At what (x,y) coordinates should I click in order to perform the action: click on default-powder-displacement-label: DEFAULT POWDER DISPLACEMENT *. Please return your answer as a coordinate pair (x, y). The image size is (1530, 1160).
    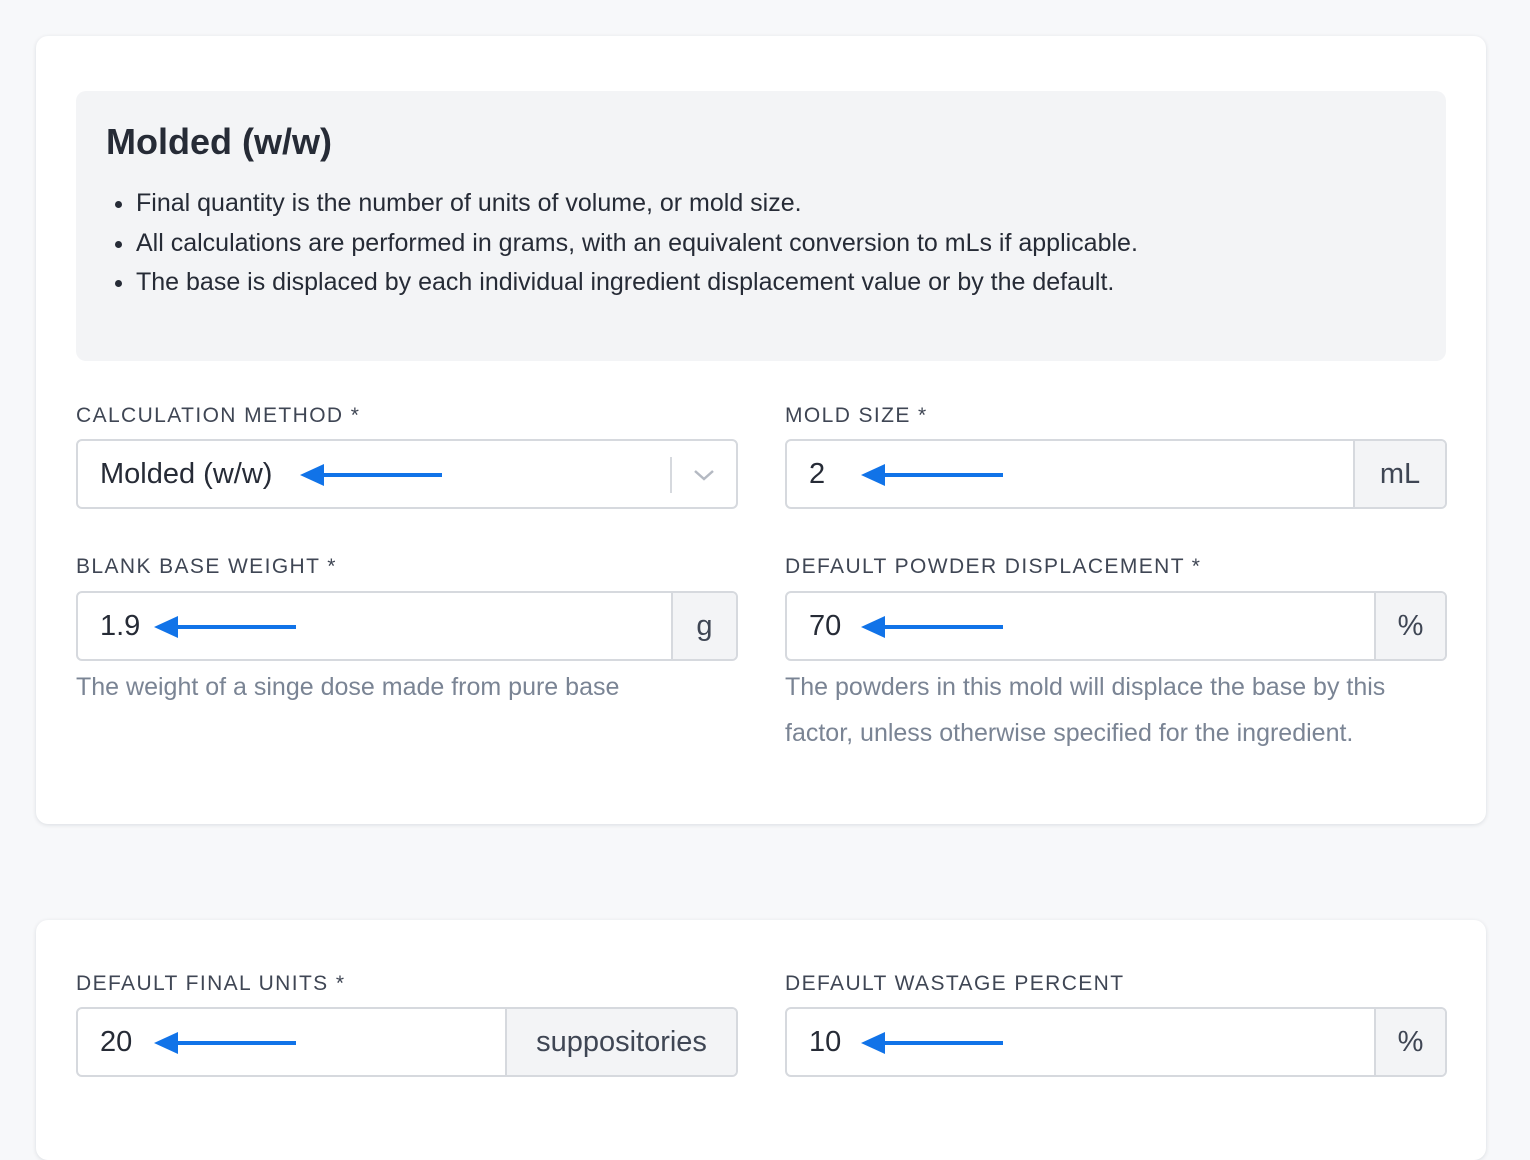
    Looking at the image, I should click on (993, 566).